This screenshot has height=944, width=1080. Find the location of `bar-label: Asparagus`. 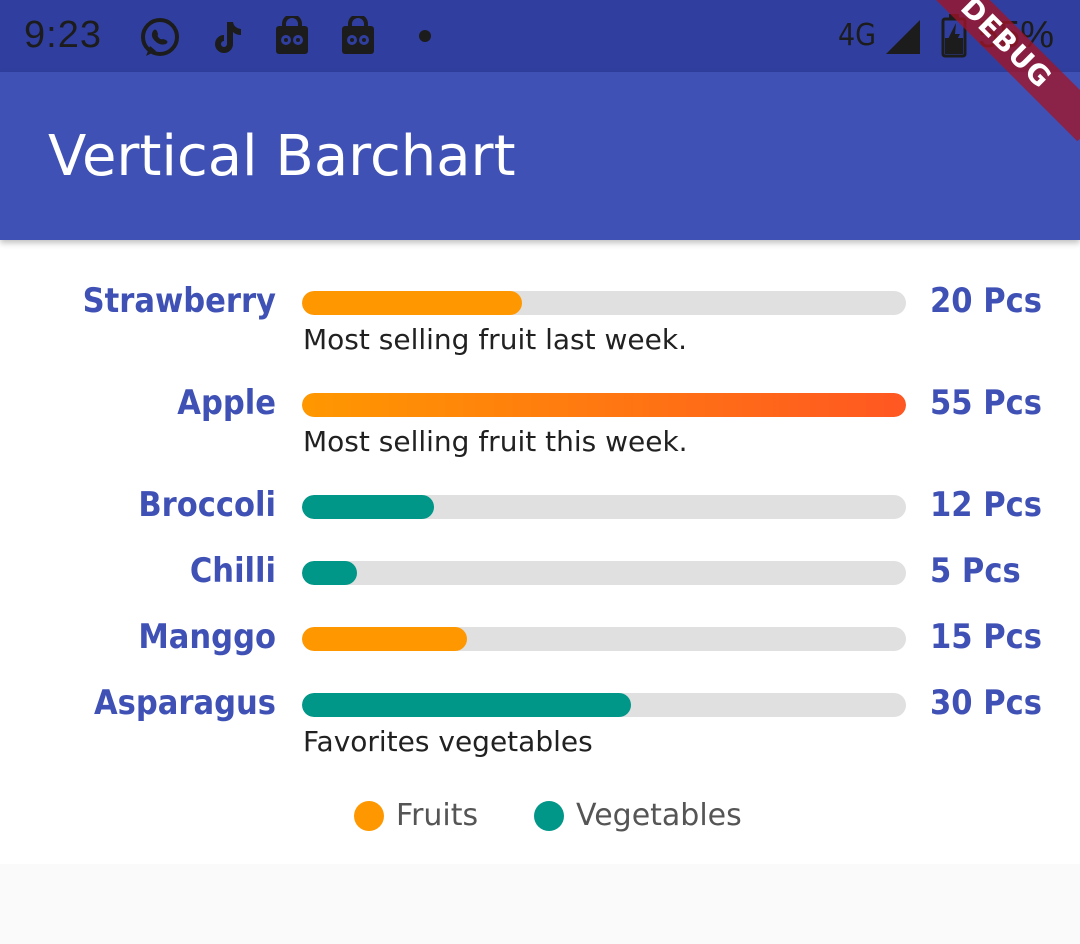

bar-label: Asparagus is located at coordinates (184, 703).